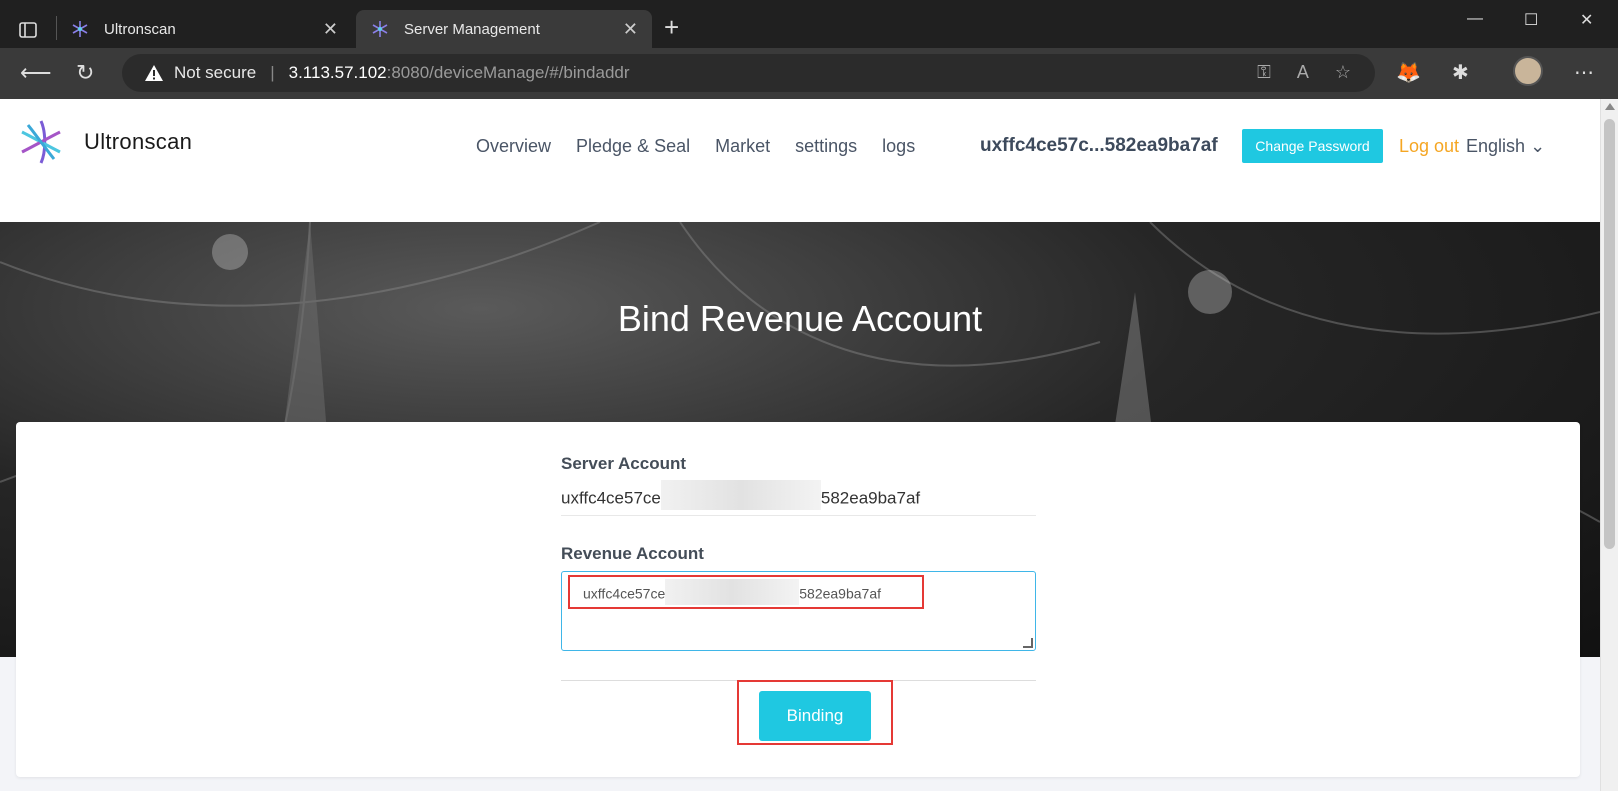 Image resolution: width=1618 pixels, height=791 pixels. Describe the element at coordinates (1584, 72) in the screenshot. I see `menu-icon: ⋯` at that location.